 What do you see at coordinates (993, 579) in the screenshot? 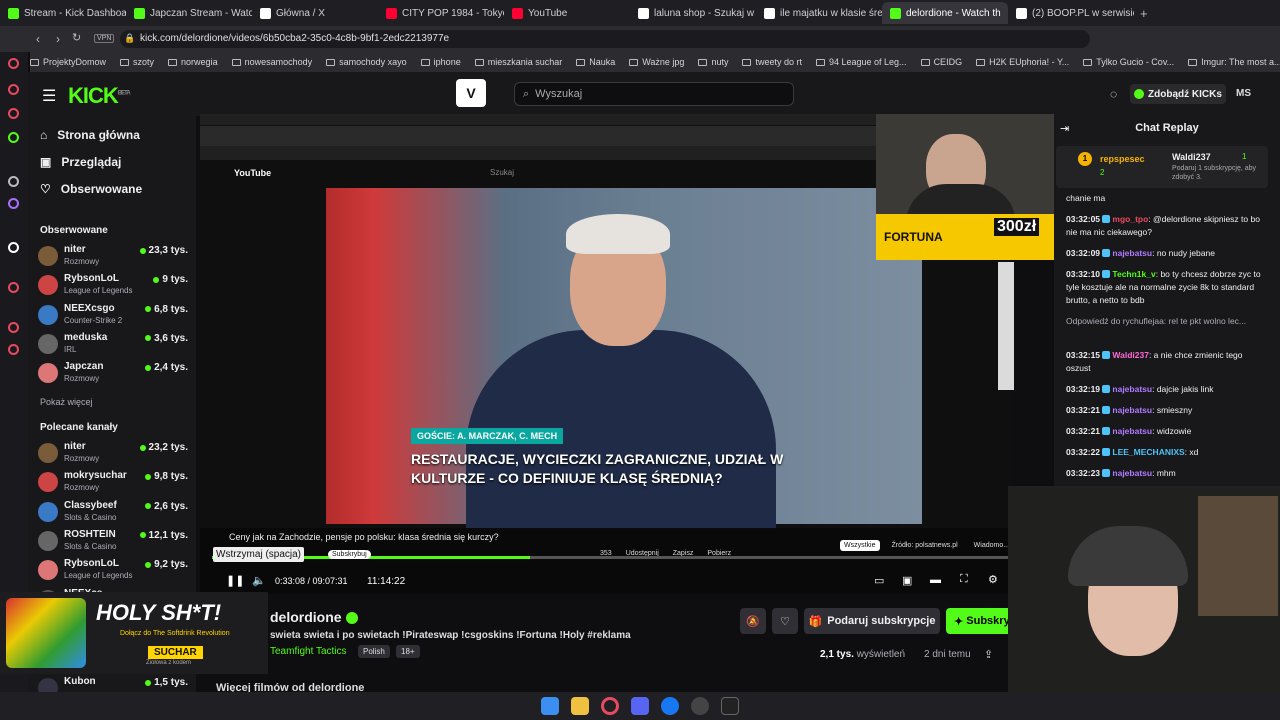
I see `settings-icon: ⚙` at bounding box center [993, 579].